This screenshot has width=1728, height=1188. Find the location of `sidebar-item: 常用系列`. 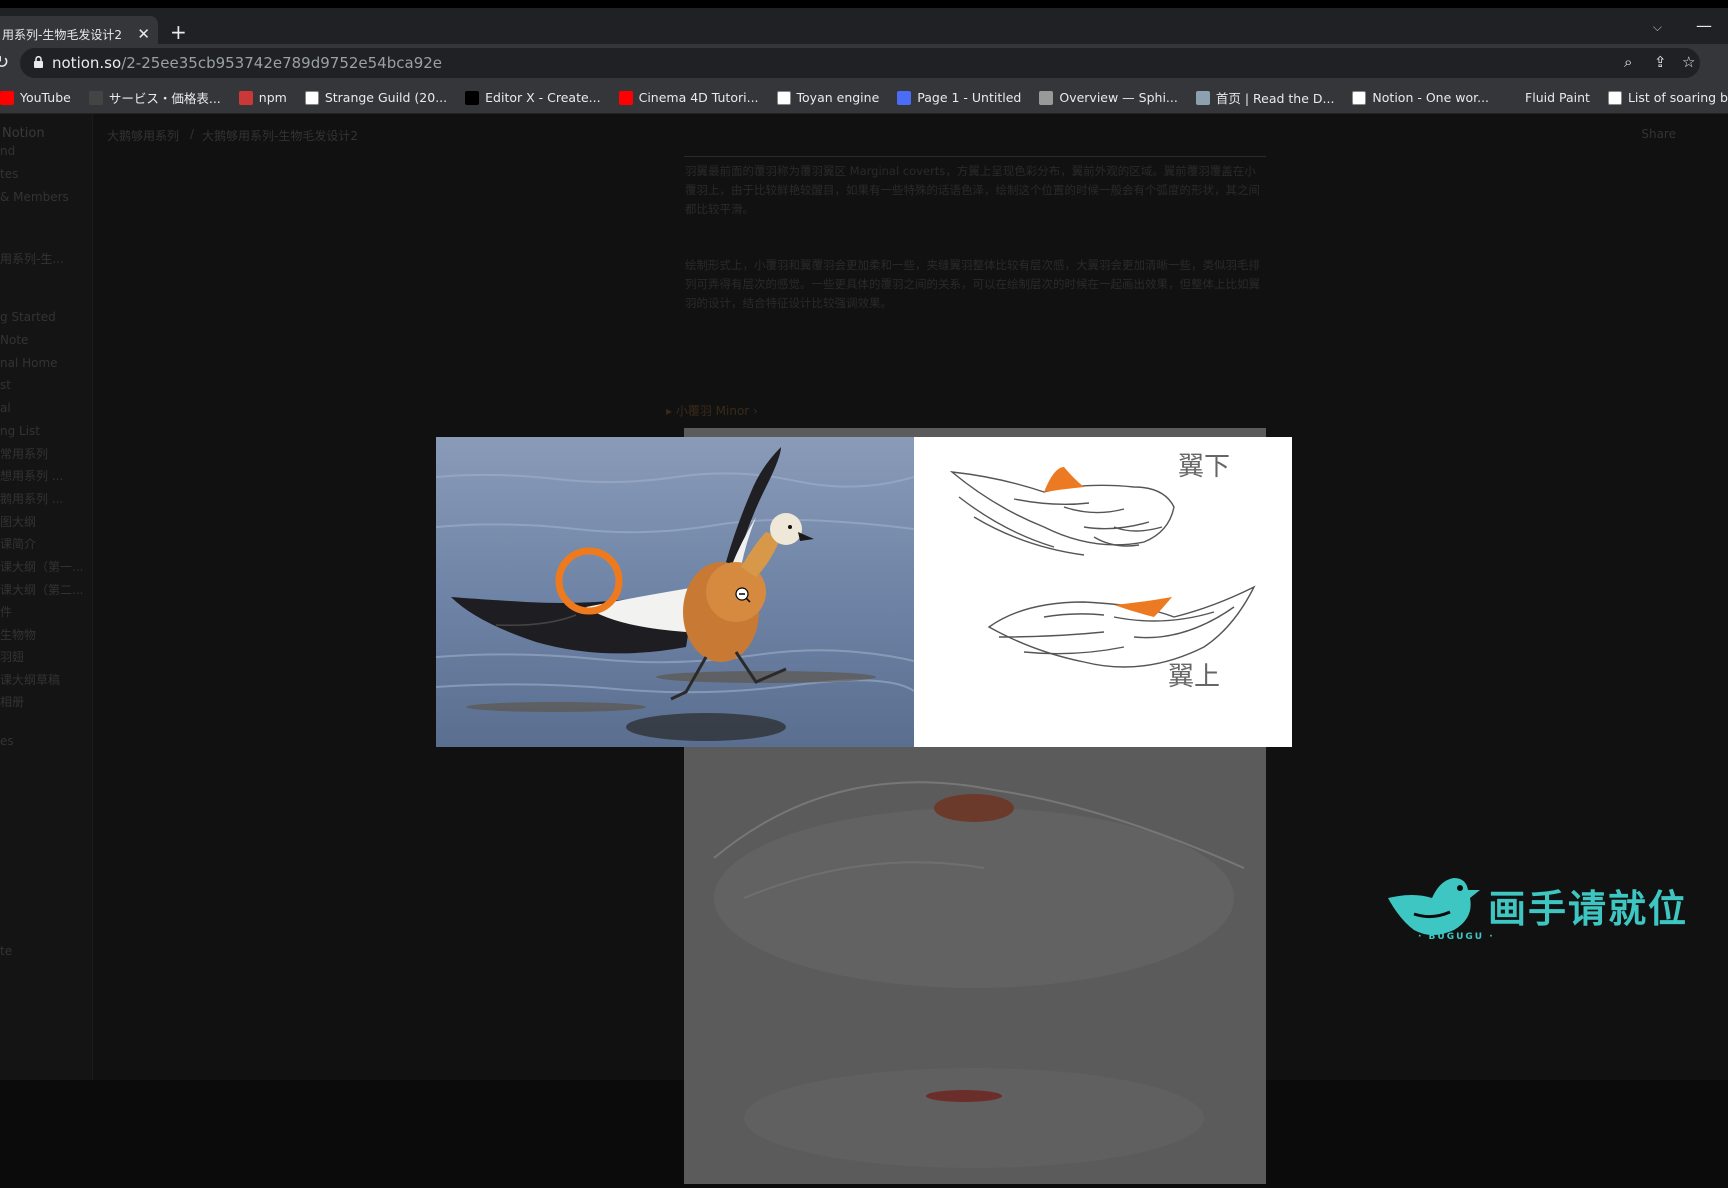

sidebar-item: 常用系列 is located at coordinates (24, 453).